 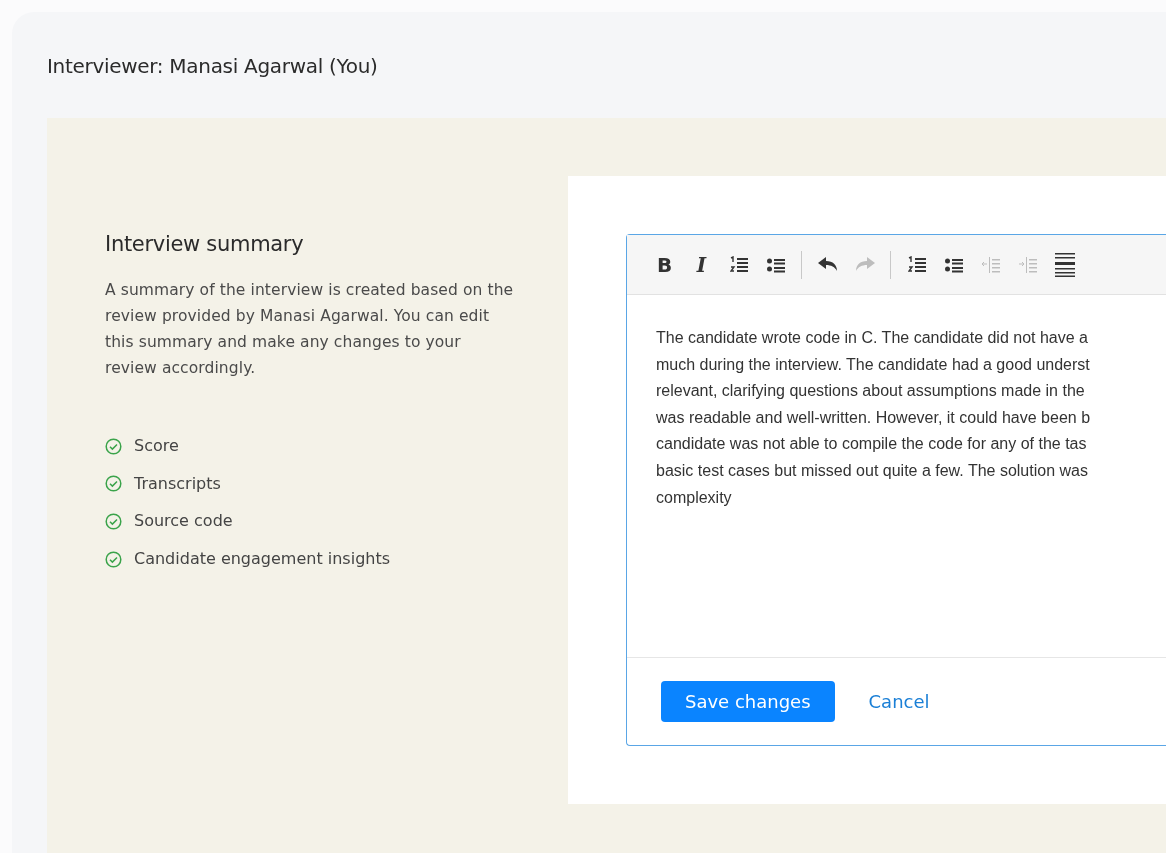 I want to click on summary-text-line: was readable and well-written. However, it could have been b, so click(x=874, y=417).